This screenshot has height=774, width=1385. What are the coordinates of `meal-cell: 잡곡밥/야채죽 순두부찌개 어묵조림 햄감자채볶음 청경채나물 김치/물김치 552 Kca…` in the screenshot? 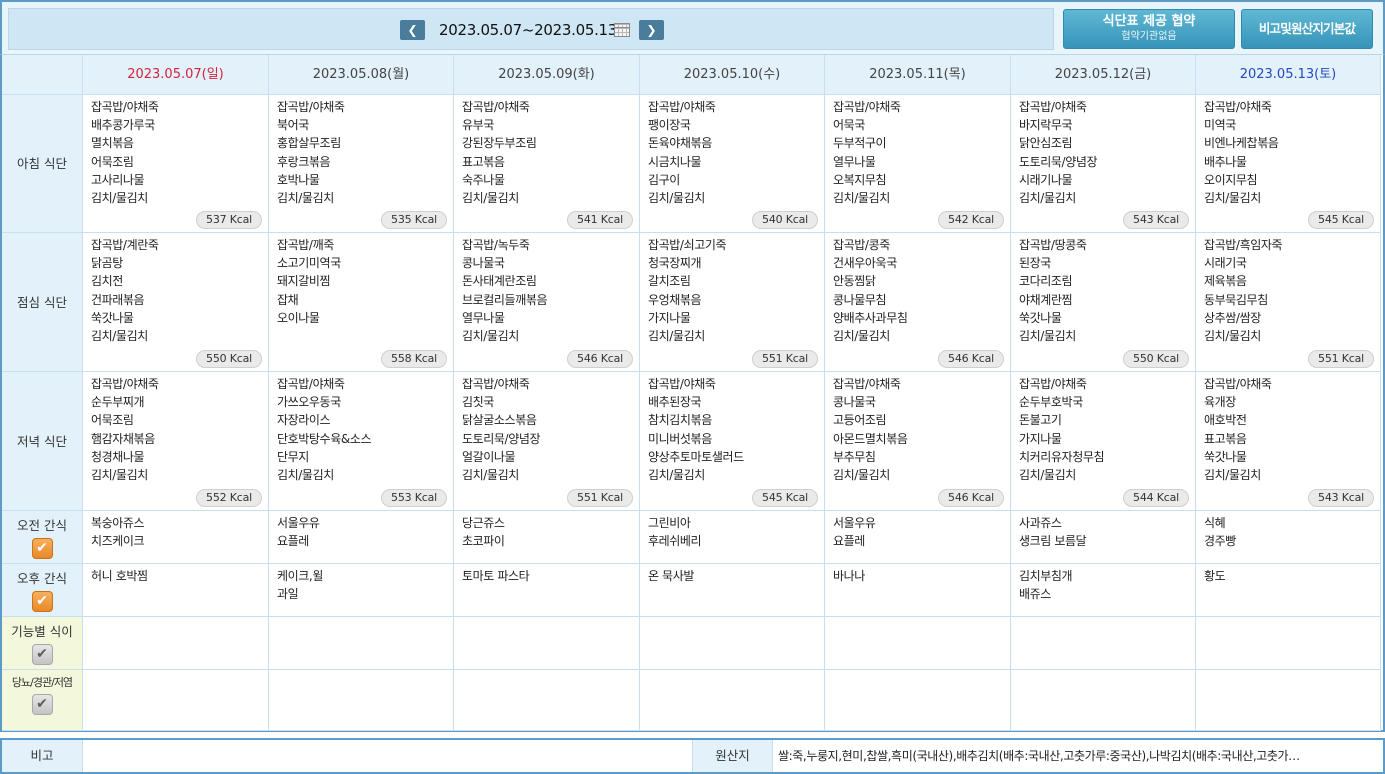 It's located at (176, 441).